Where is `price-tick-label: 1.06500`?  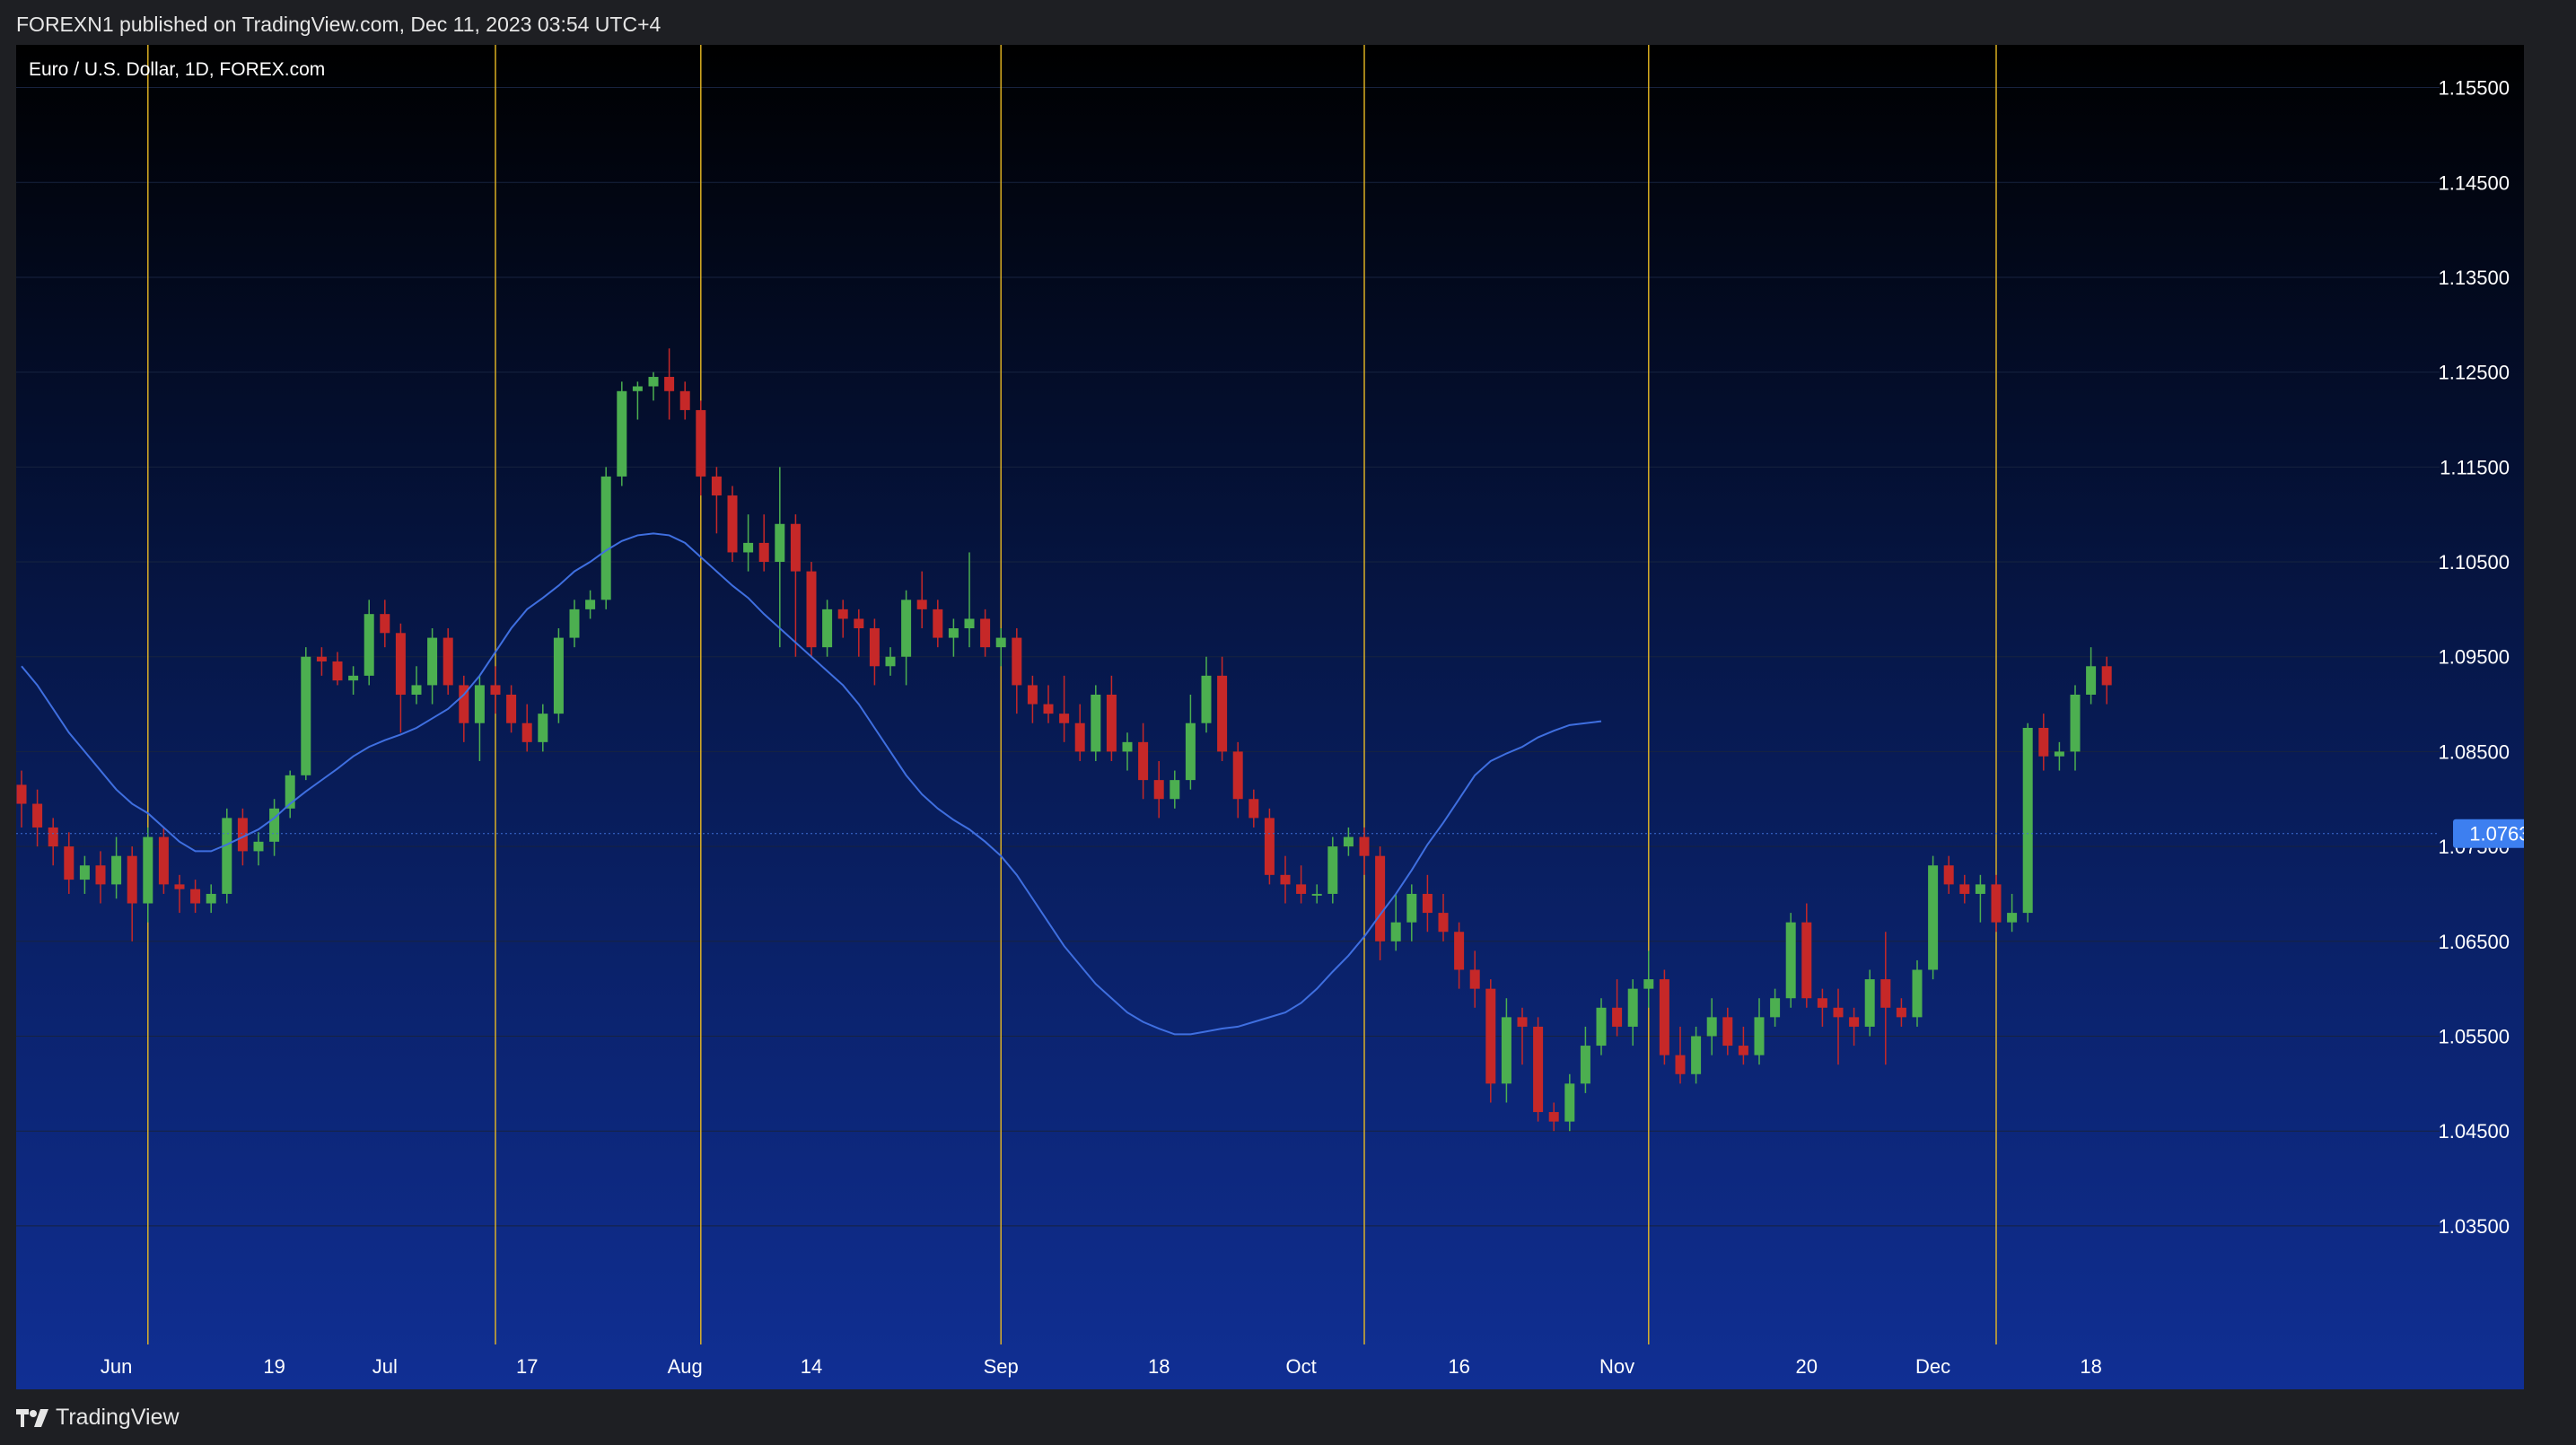
price-tick-label: 1.06500 is located at coordinates (2474, 942).